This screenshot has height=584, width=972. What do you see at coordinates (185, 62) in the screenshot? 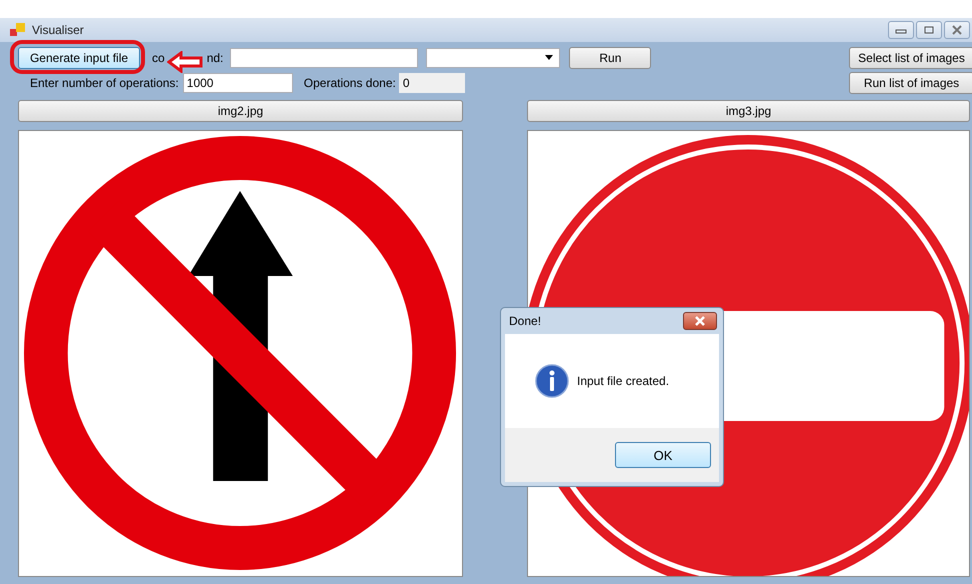
I see `arrow-icon` at bounding box center [185, 62].